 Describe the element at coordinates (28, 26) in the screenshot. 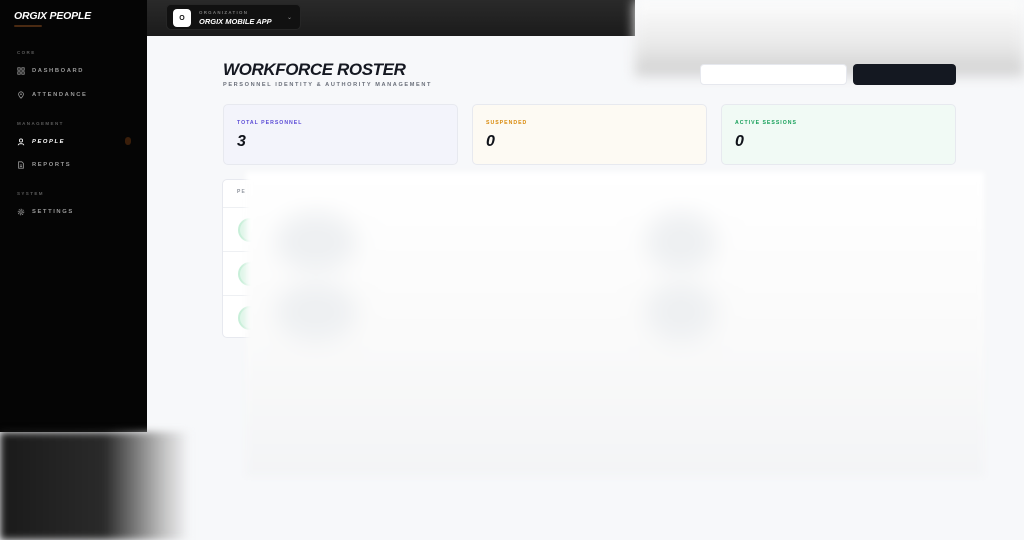

I see `brand-underline` at that location.